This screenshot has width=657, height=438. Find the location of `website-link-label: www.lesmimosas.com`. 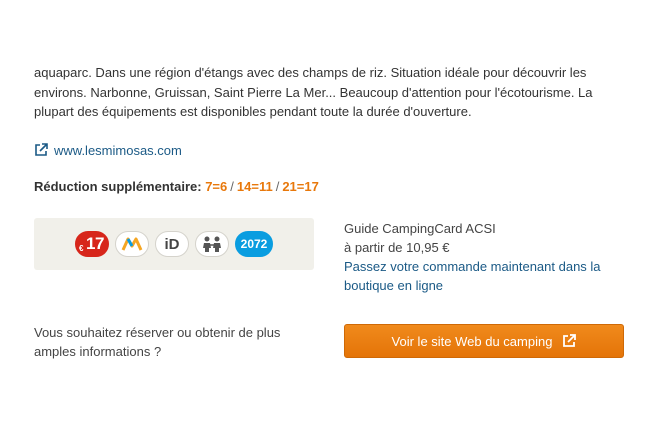

website-link-label: www.lesmimosas.com is located at coordinates (118, 150).